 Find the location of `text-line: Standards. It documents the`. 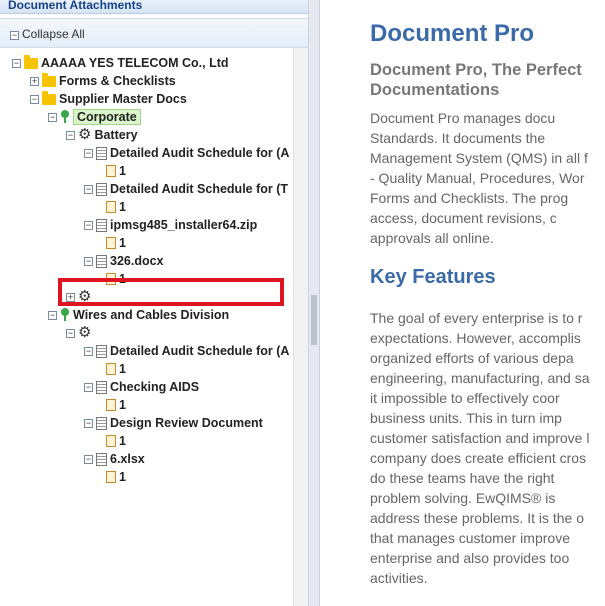

text-line: Standards. It documents the is located at coordinates (458, 138).